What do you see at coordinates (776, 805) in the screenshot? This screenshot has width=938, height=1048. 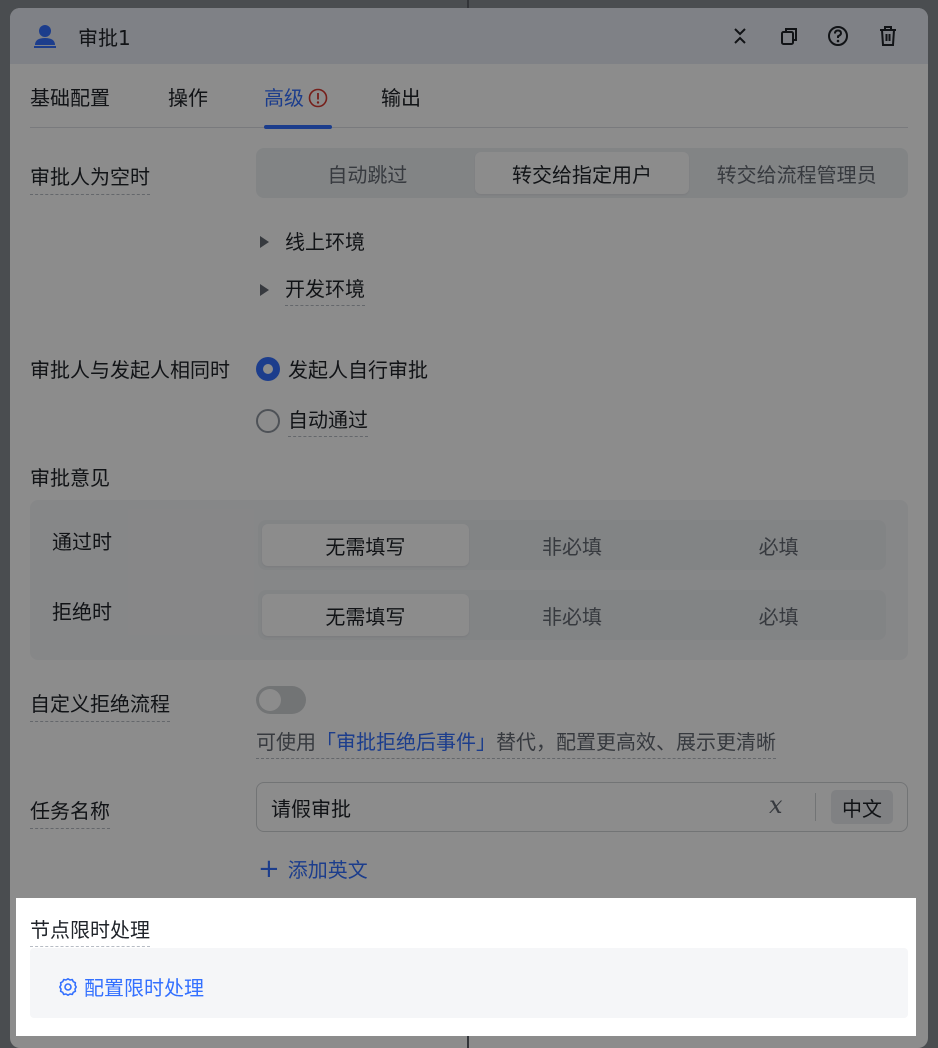 I see `formula-icon: 𝑥` at bounding box center [776, 805].